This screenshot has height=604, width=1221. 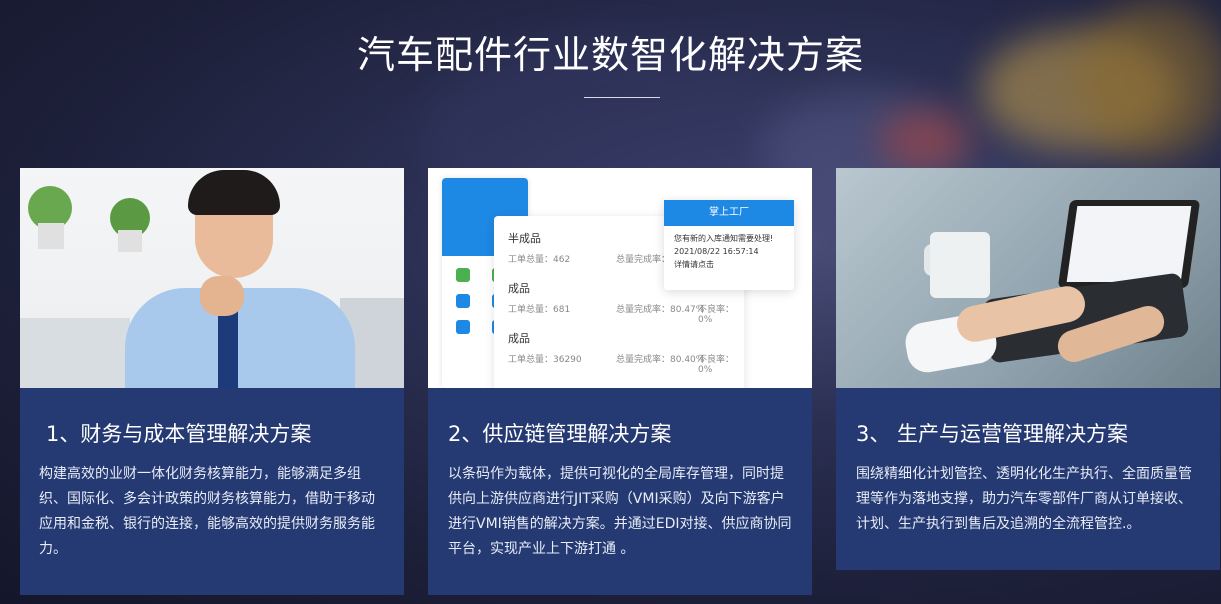 What do you see at coordinates (925, 140) in the screenshot?
I see `background-blur` at bounding box center [925, 140].